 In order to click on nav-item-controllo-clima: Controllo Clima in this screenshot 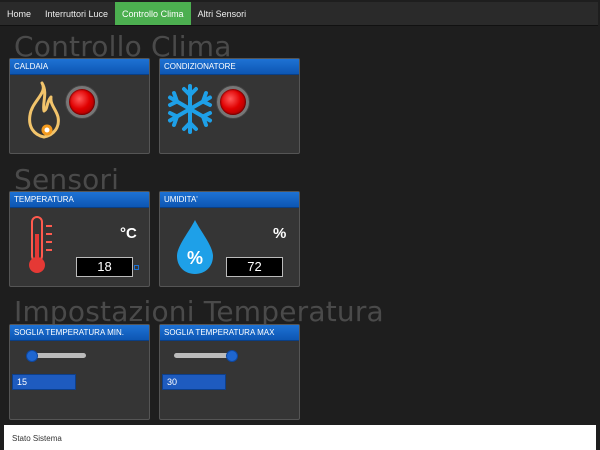, I will do `click(153, 13)`.